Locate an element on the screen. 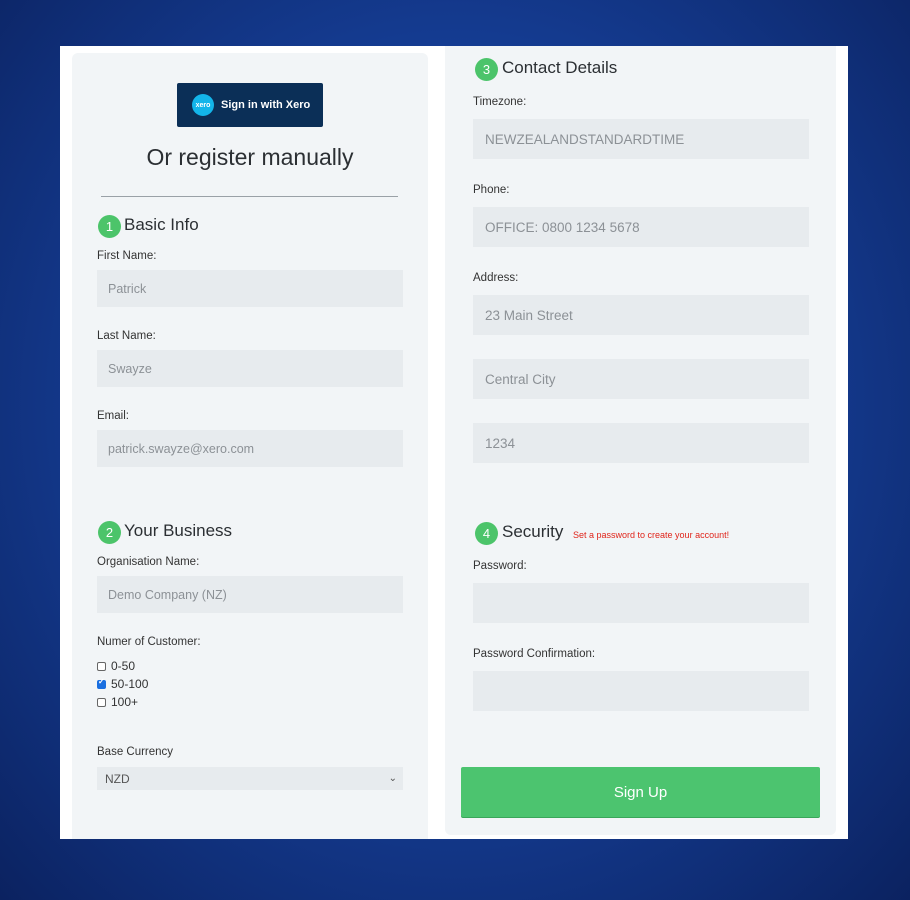 The image size is (910, 900). sign-in-with-xero-label: Sign in with Xero is located at coordinates (266, 105).